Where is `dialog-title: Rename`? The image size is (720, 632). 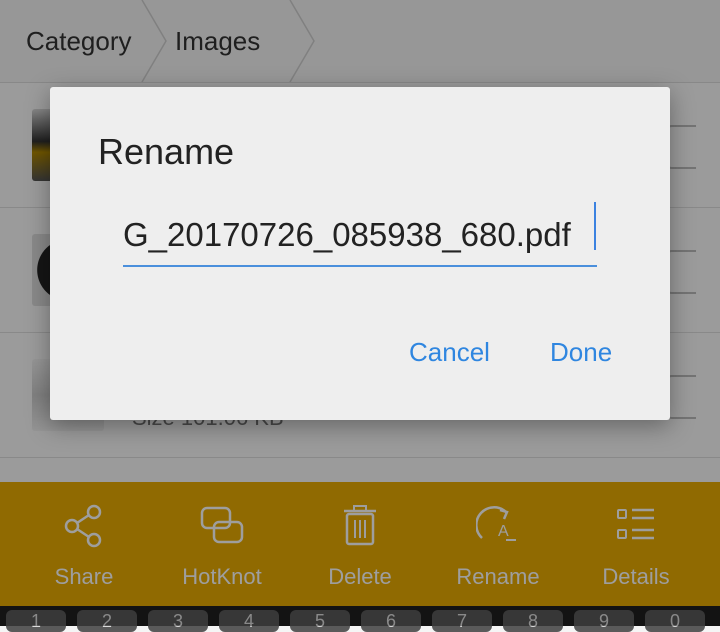
dialog-title: Rename is located at coordinates (166, 151).